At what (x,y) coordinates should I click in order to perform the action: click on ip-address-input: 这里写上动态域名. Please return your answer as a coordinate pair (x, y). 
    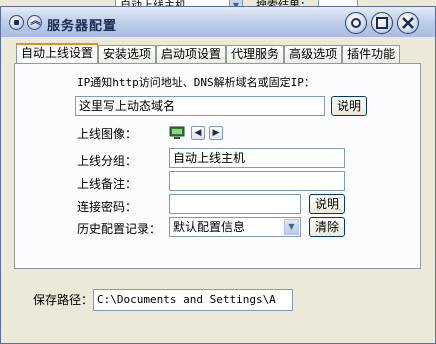
    Looking at the image, I should click on (200, 106).